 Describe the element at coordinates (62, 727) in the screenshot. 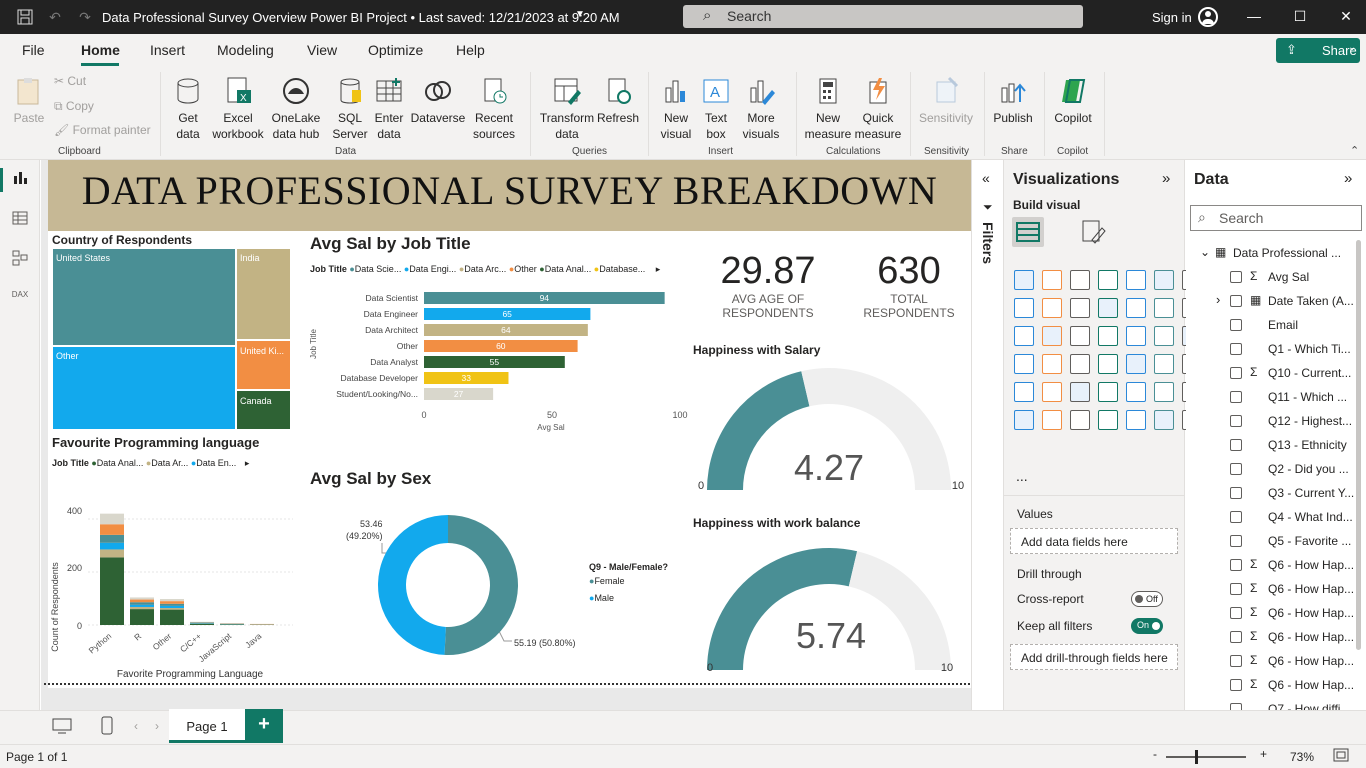

I see `desktop-layout-icon` at that location.